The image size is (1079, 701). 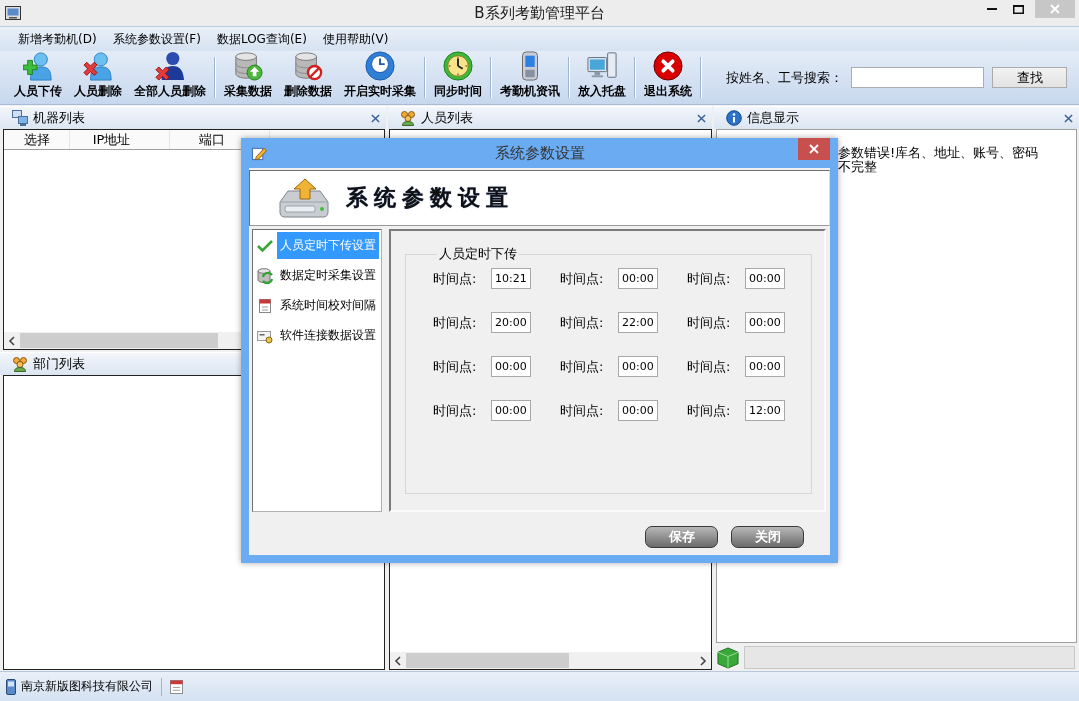 What do you see at coordinates (458, 66) in the screenshot?
I see `clock-icon` at bounding box center [458, 66].